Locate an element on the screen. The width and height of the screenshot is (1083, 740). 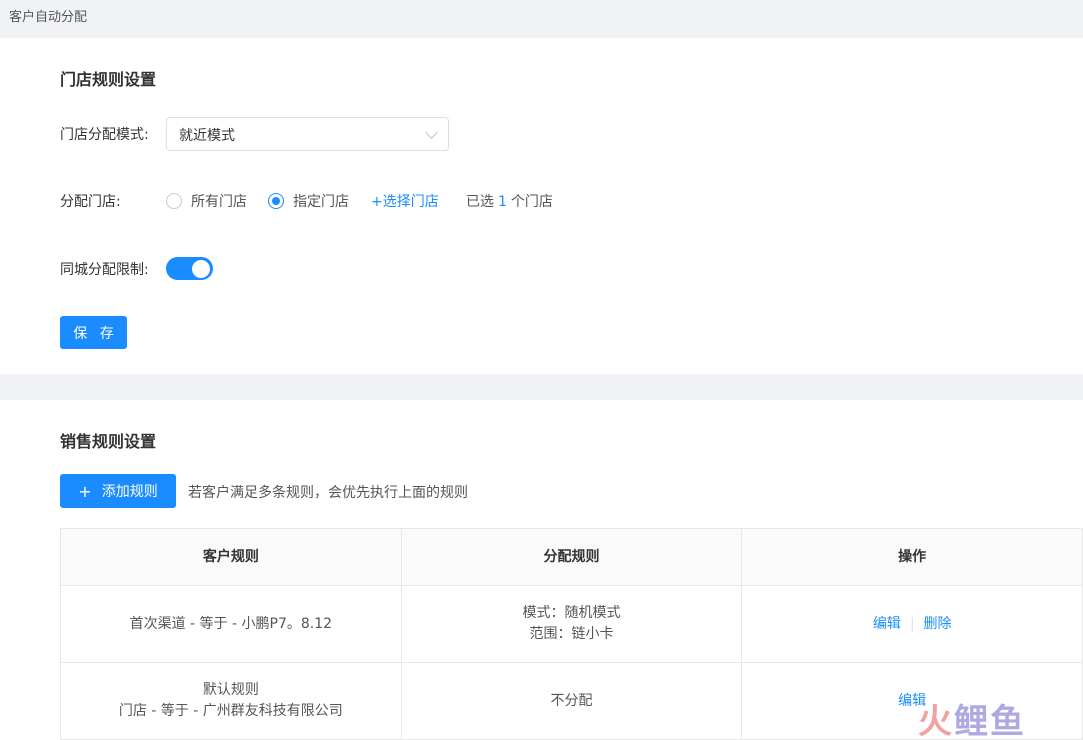
watermark-logo: 火鲤鱼 is located at coordinates (972, 717).